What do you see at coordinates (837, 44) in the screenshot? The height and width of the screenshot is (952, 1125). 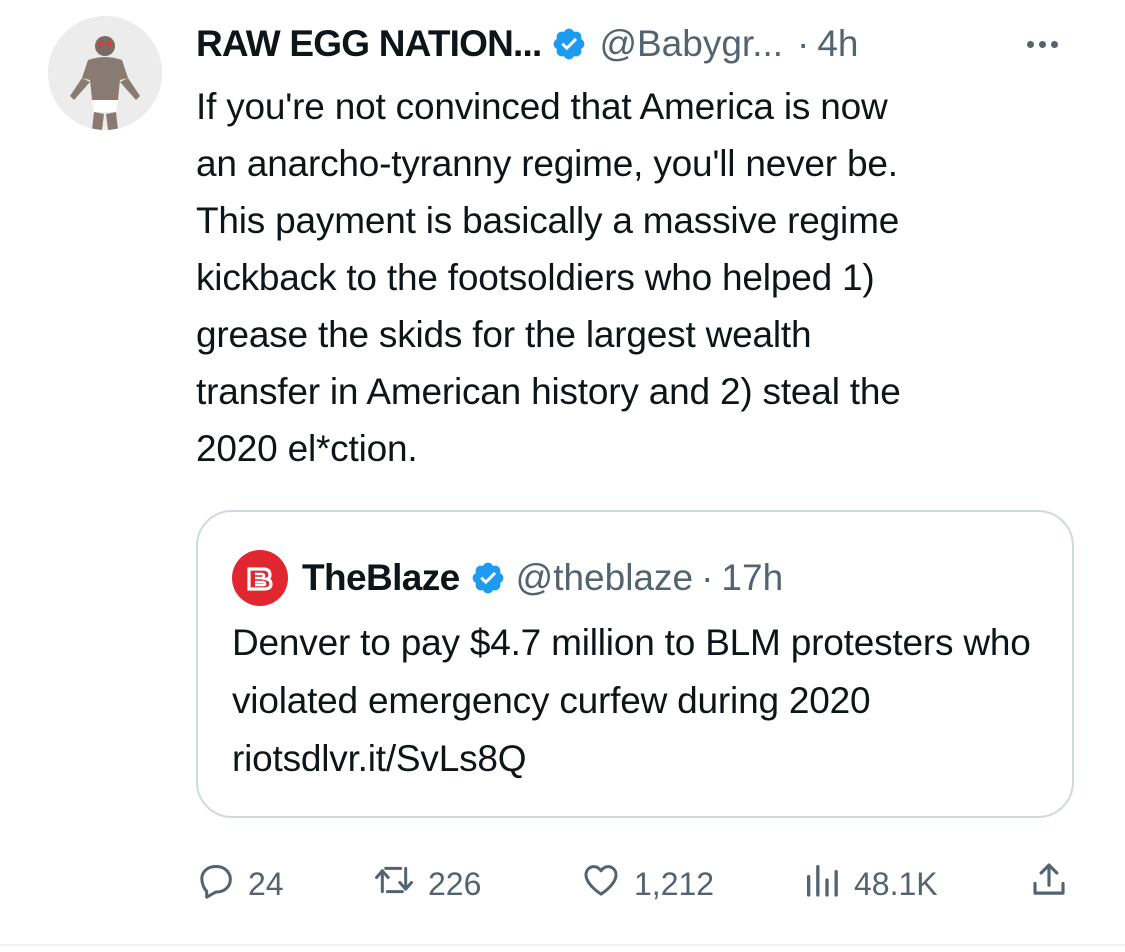 I see `tweet-timestamp: 4h` at bounding box center [837, 44].